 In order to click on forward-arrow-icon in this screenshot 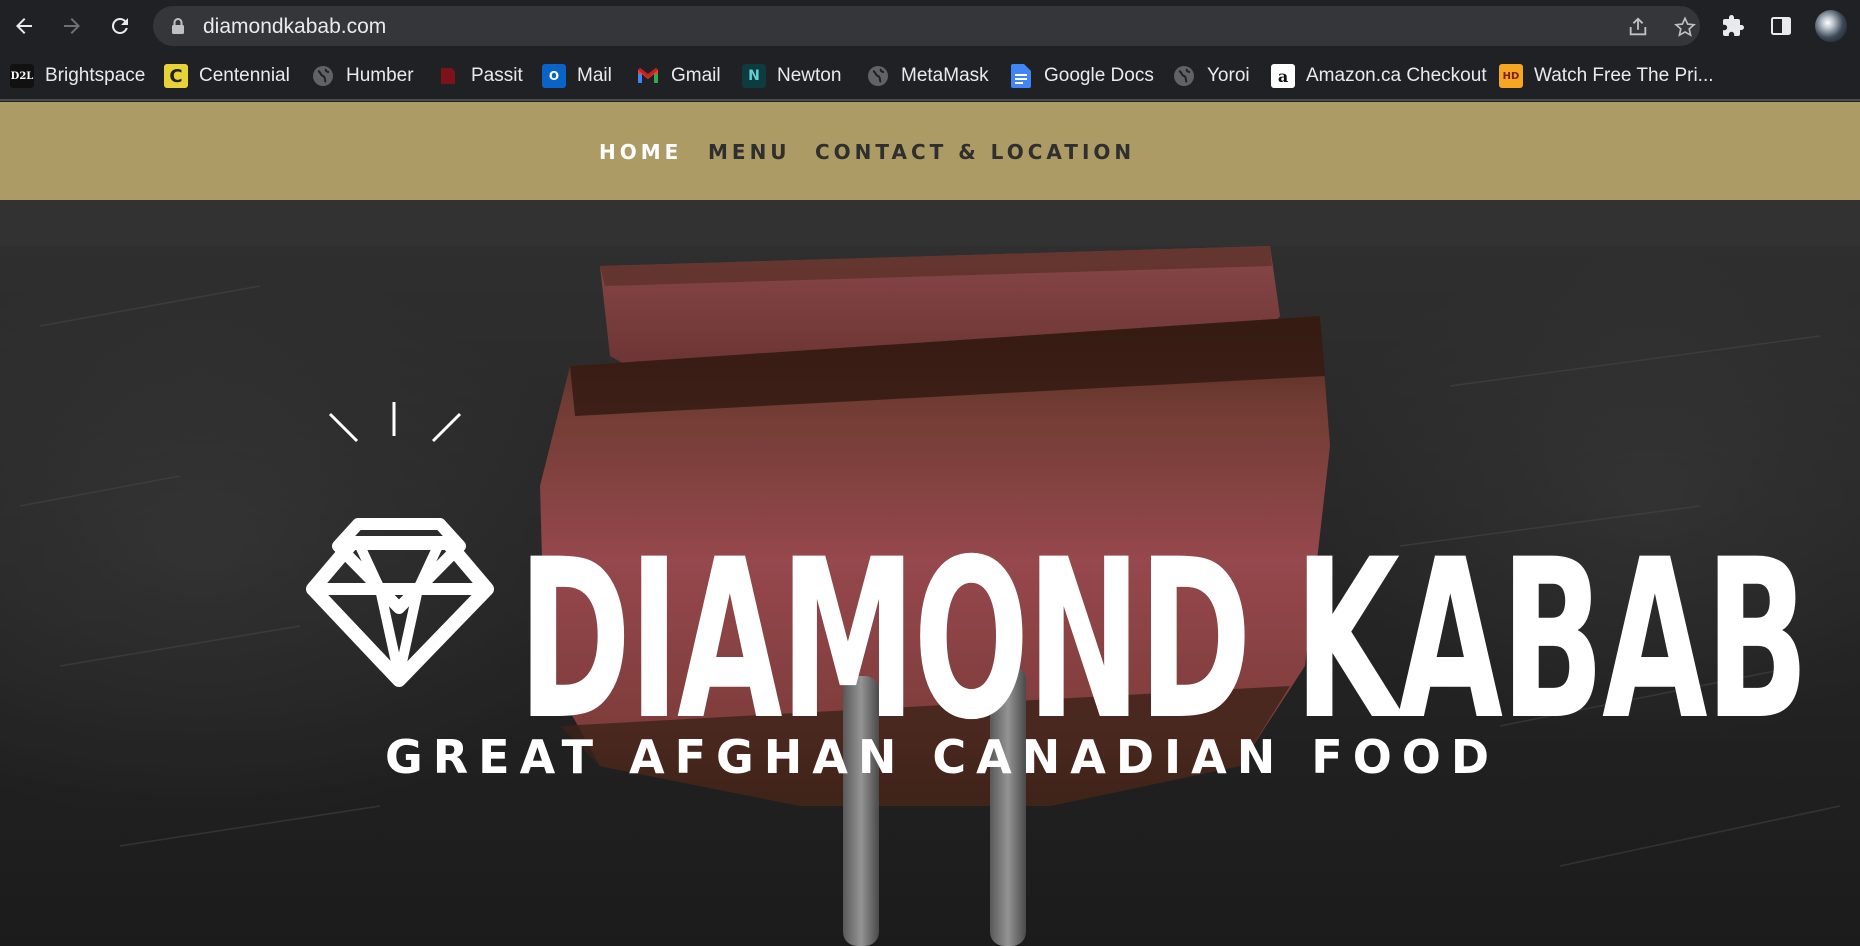, I will do `click(72, 26)`.